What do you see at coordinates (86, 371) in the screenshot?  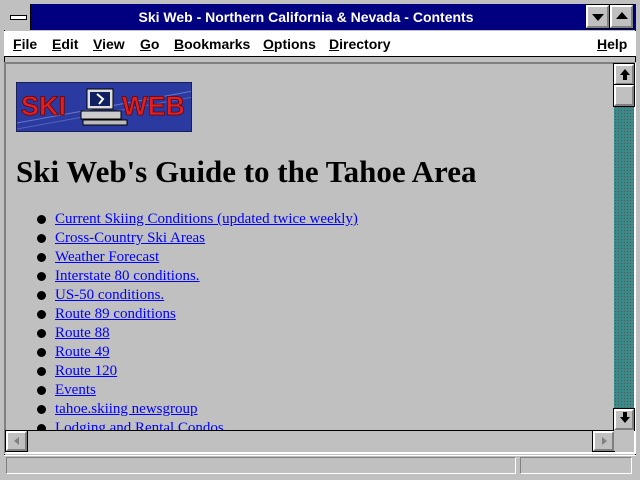 I see `link-route-120: Route 120` at bounding box center [86, 371].